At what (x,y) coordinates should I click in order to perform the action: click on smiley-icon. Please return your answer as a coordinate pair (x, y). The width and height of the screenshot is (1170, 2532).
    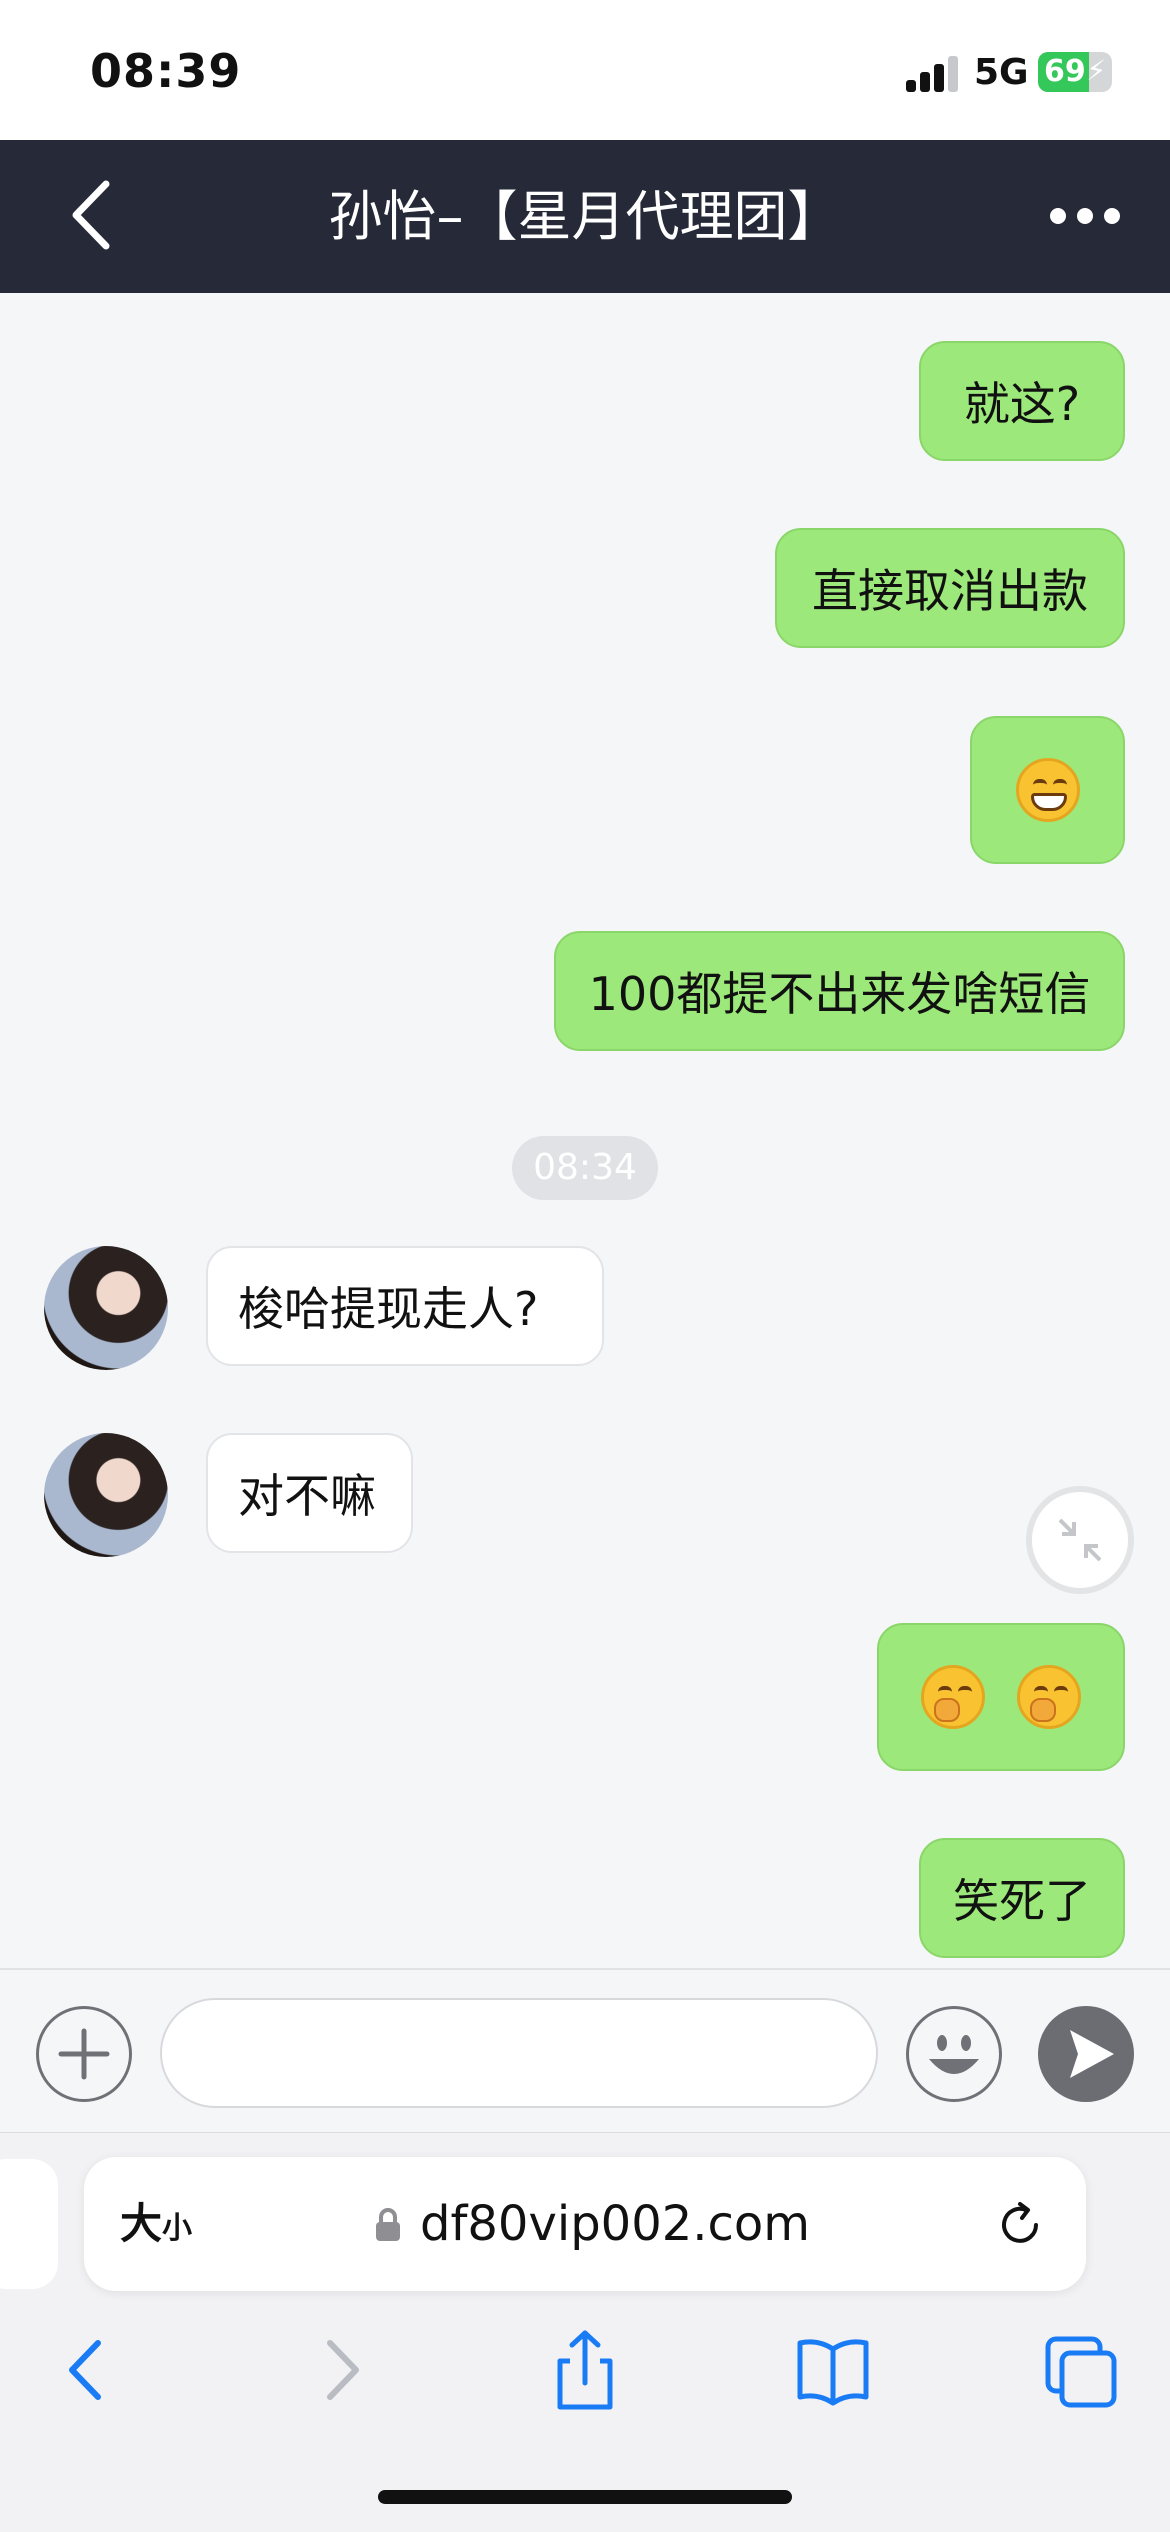
    Looking at the image, I should click on (954, 2054).